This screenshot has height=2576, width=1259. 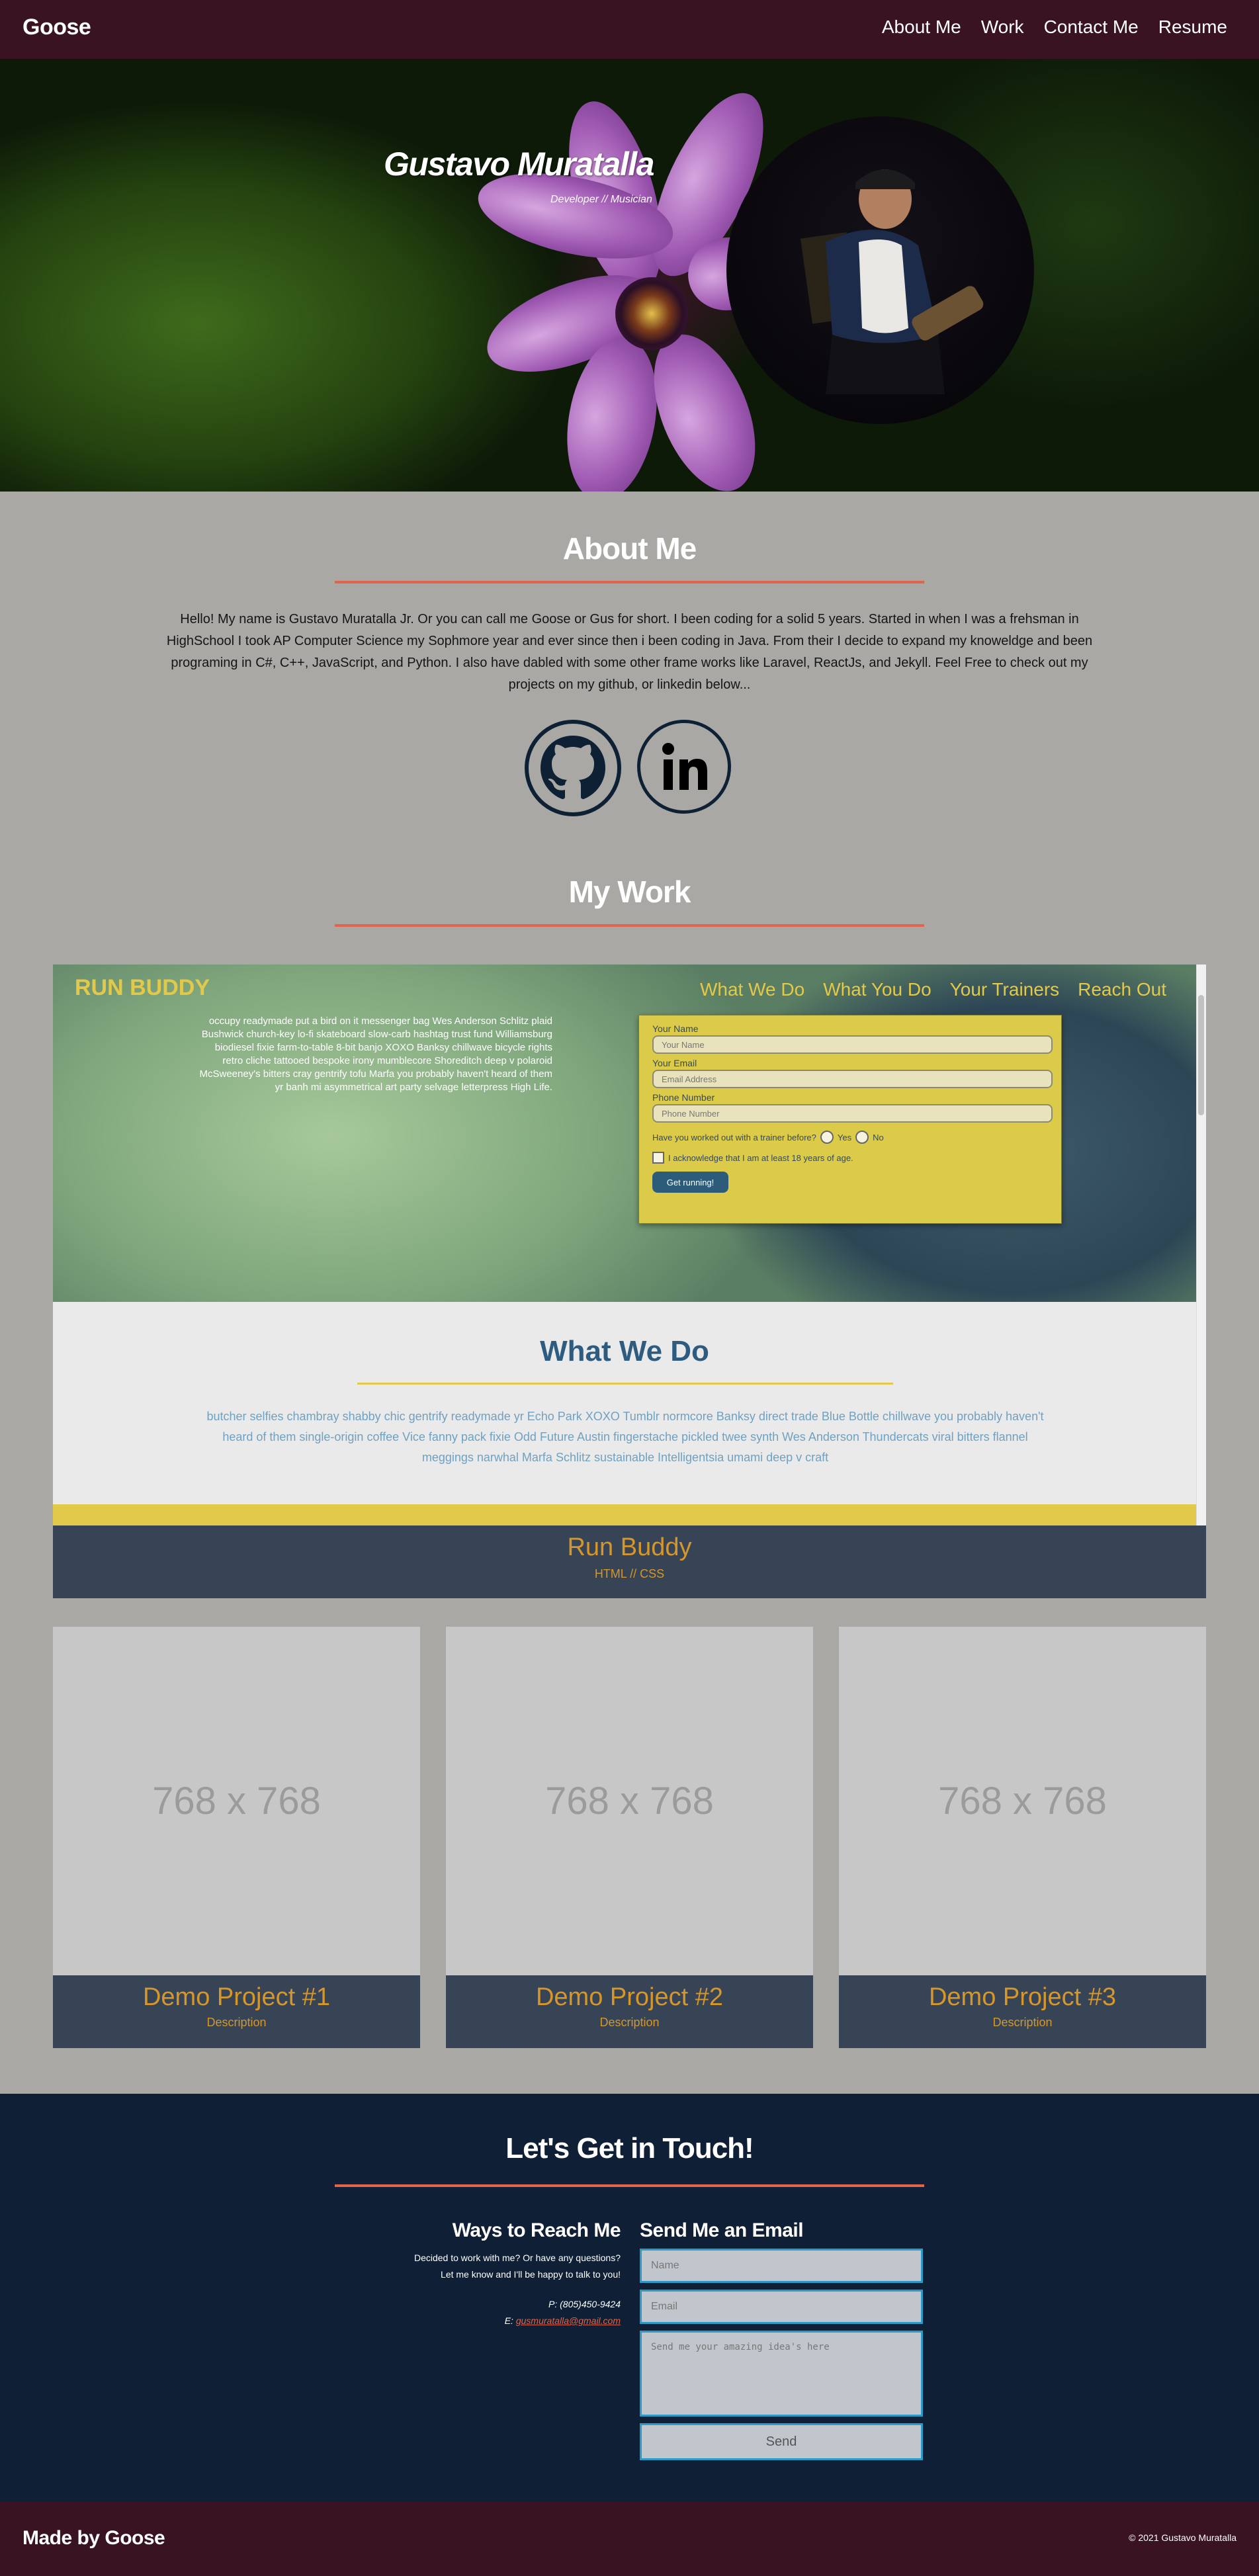 I want to click on form-label: Phone Number, so click(x=683, y=1097).